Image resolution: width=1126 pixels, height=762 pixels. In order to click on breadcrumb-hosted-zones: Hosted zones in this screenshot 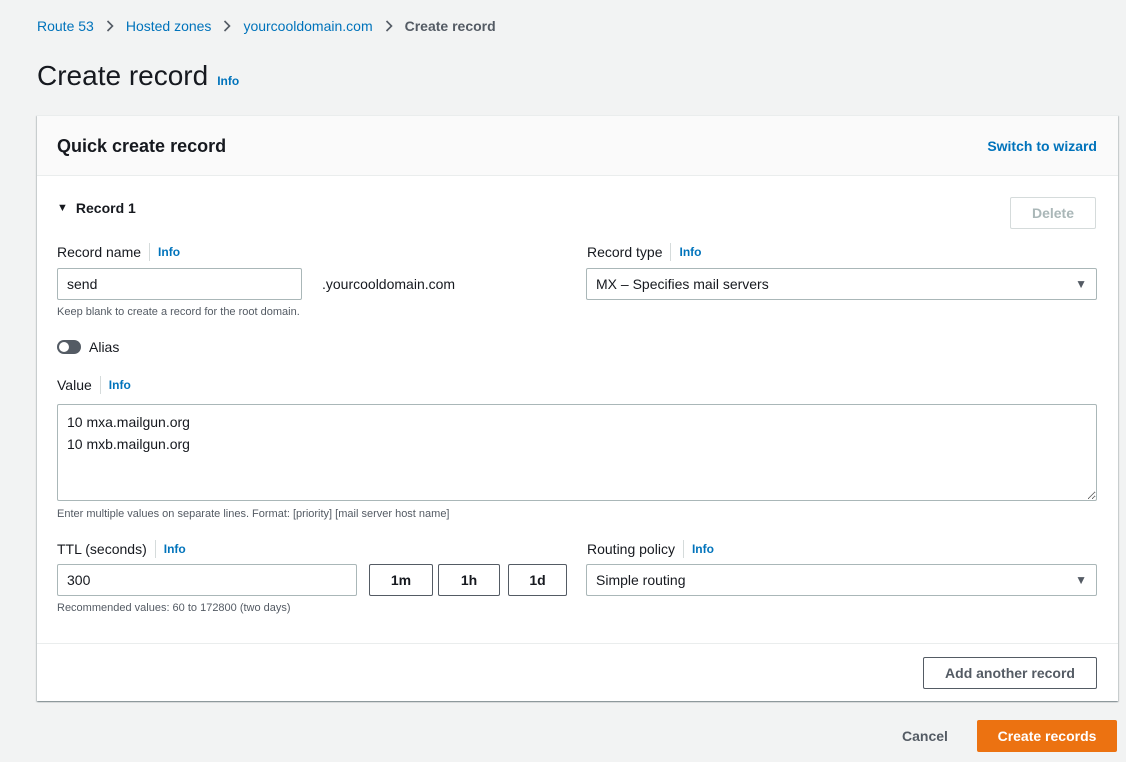, I will do `click(169, 26)`.